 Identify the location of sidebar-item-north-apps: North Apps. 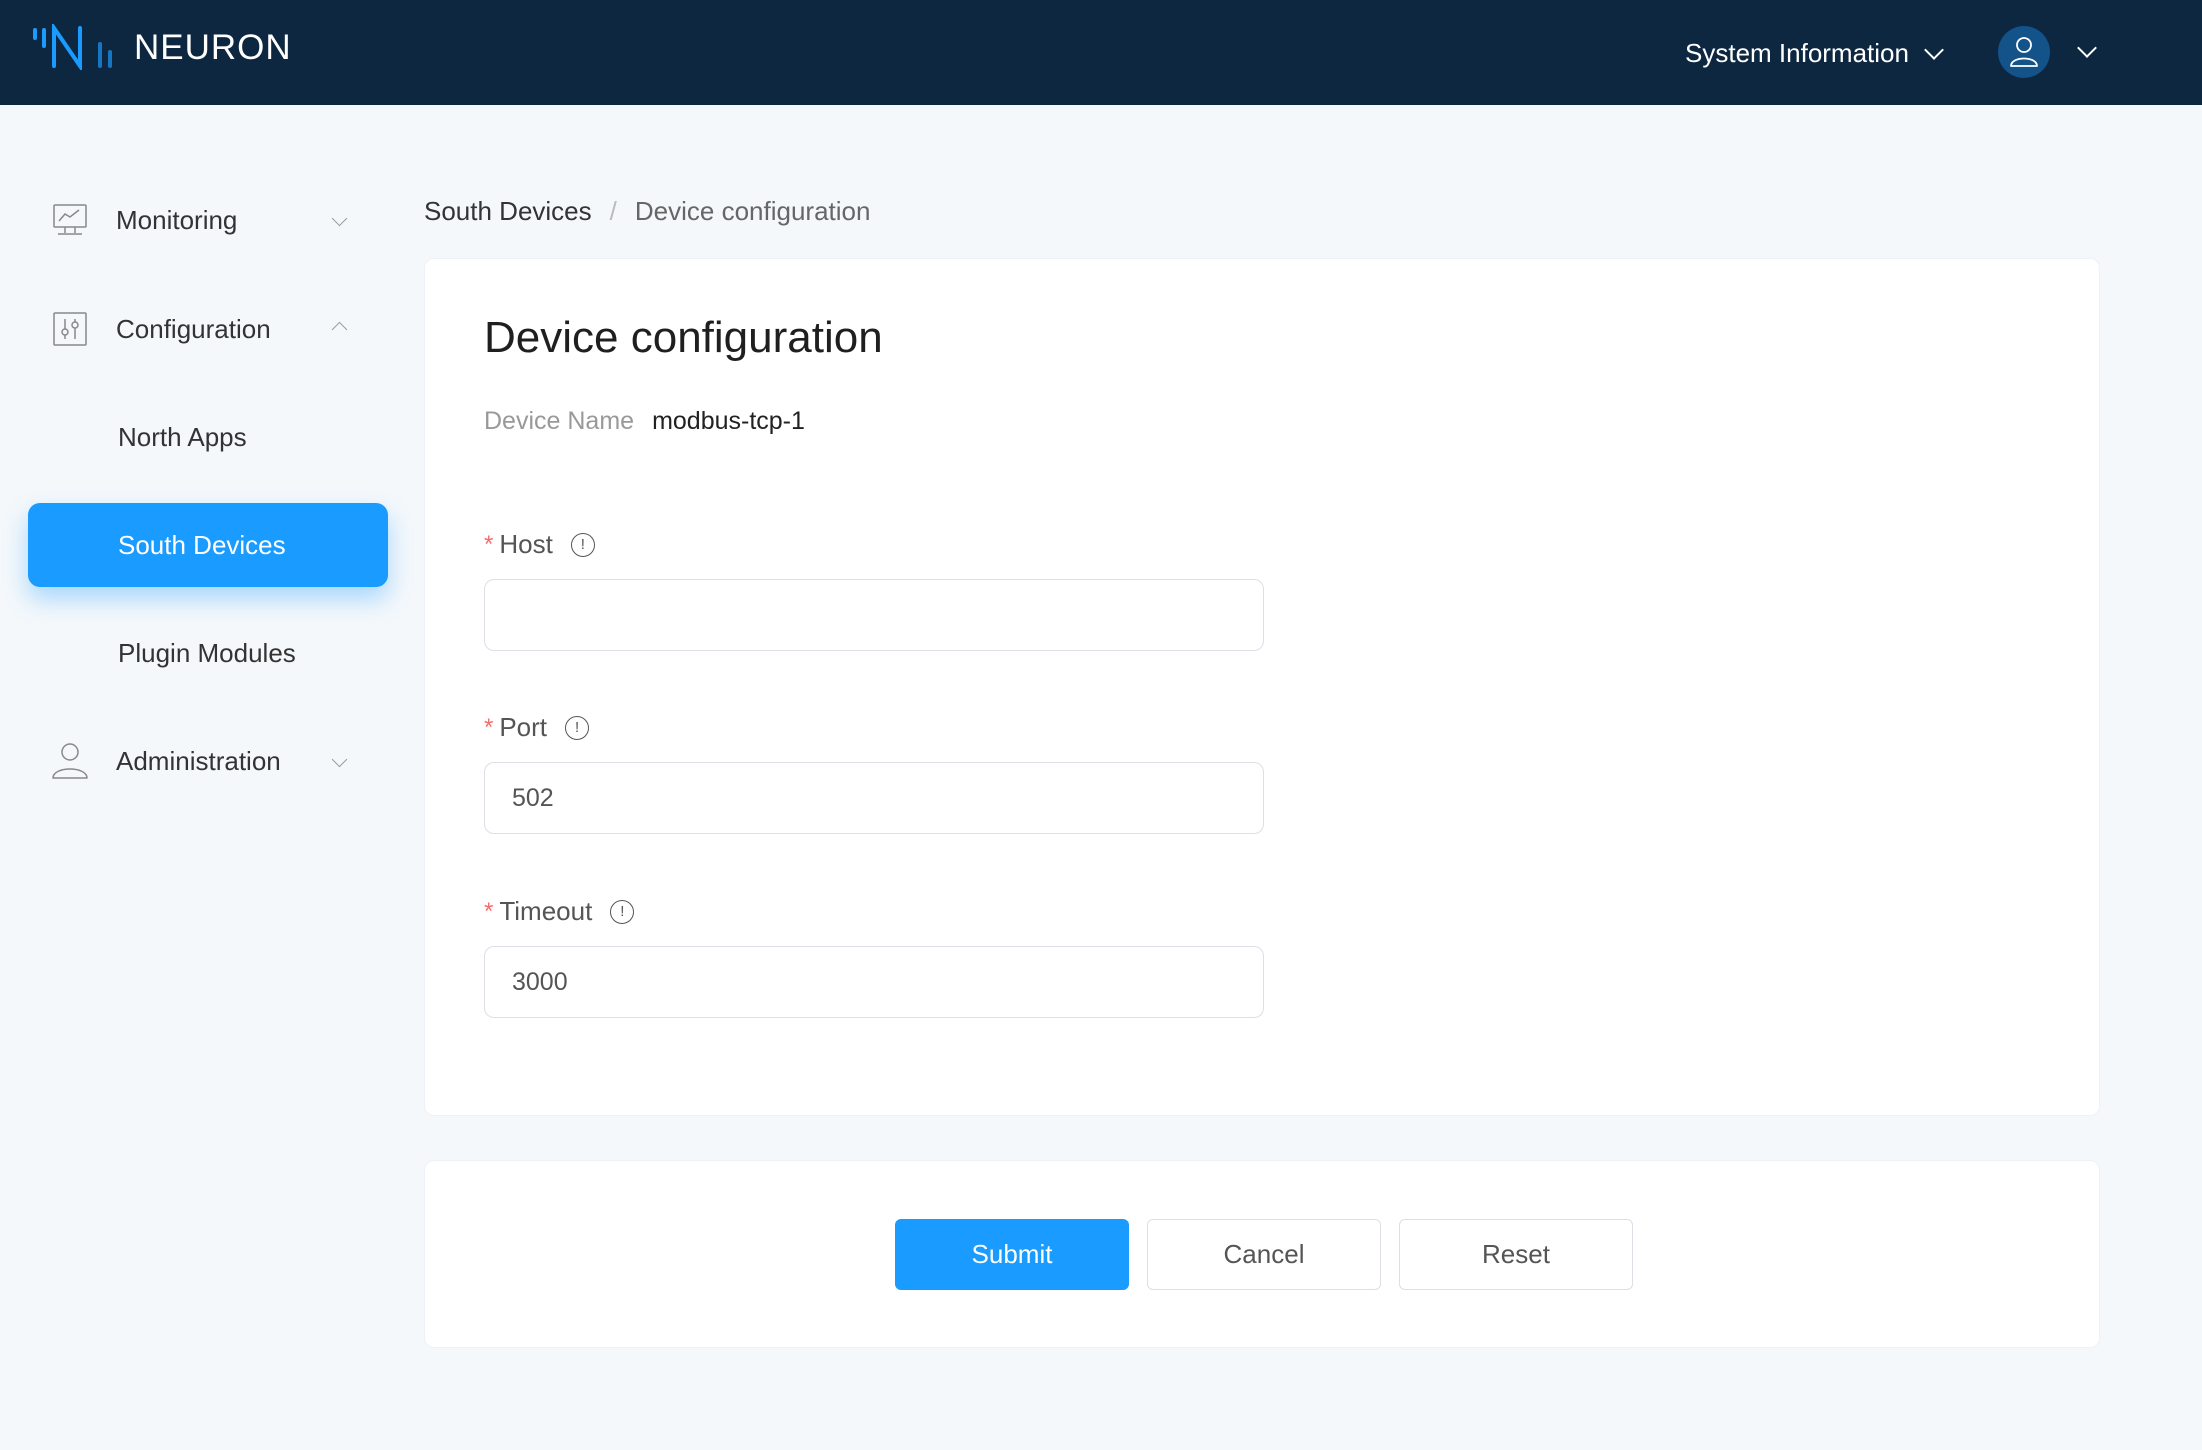
(208, 437).